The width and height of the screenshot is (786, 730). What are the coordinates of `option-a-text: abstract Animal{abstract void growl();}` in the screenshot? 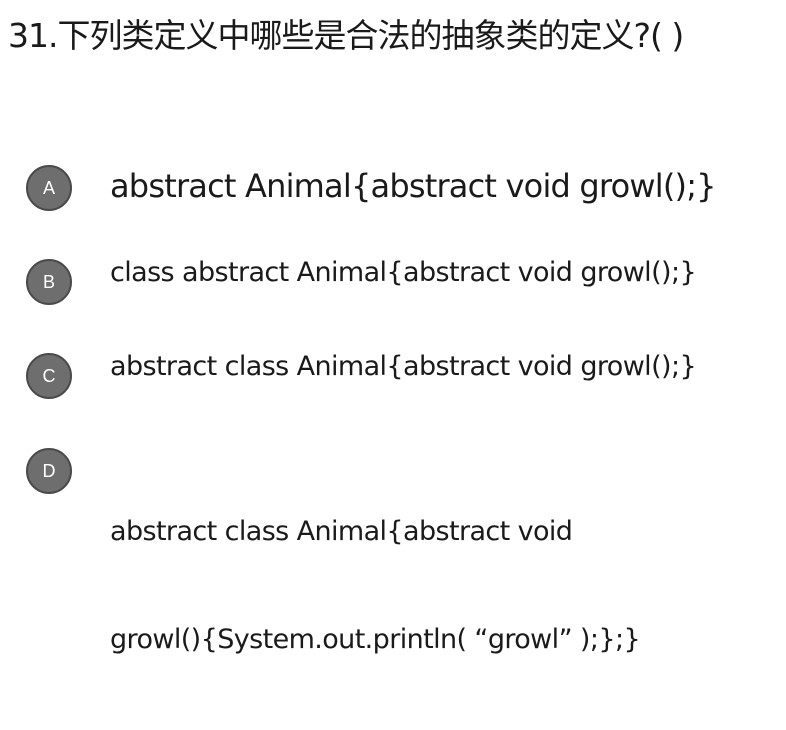 It's located at (413, 186).